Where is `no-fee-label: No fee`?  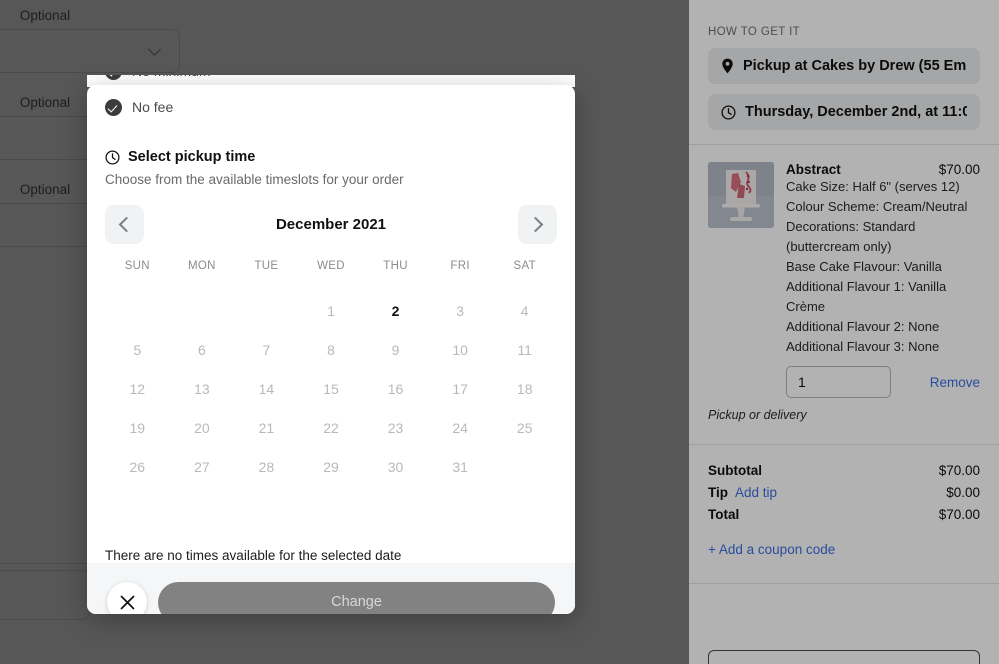 no-fee-label: No fee is located at coordinates (153, 107).